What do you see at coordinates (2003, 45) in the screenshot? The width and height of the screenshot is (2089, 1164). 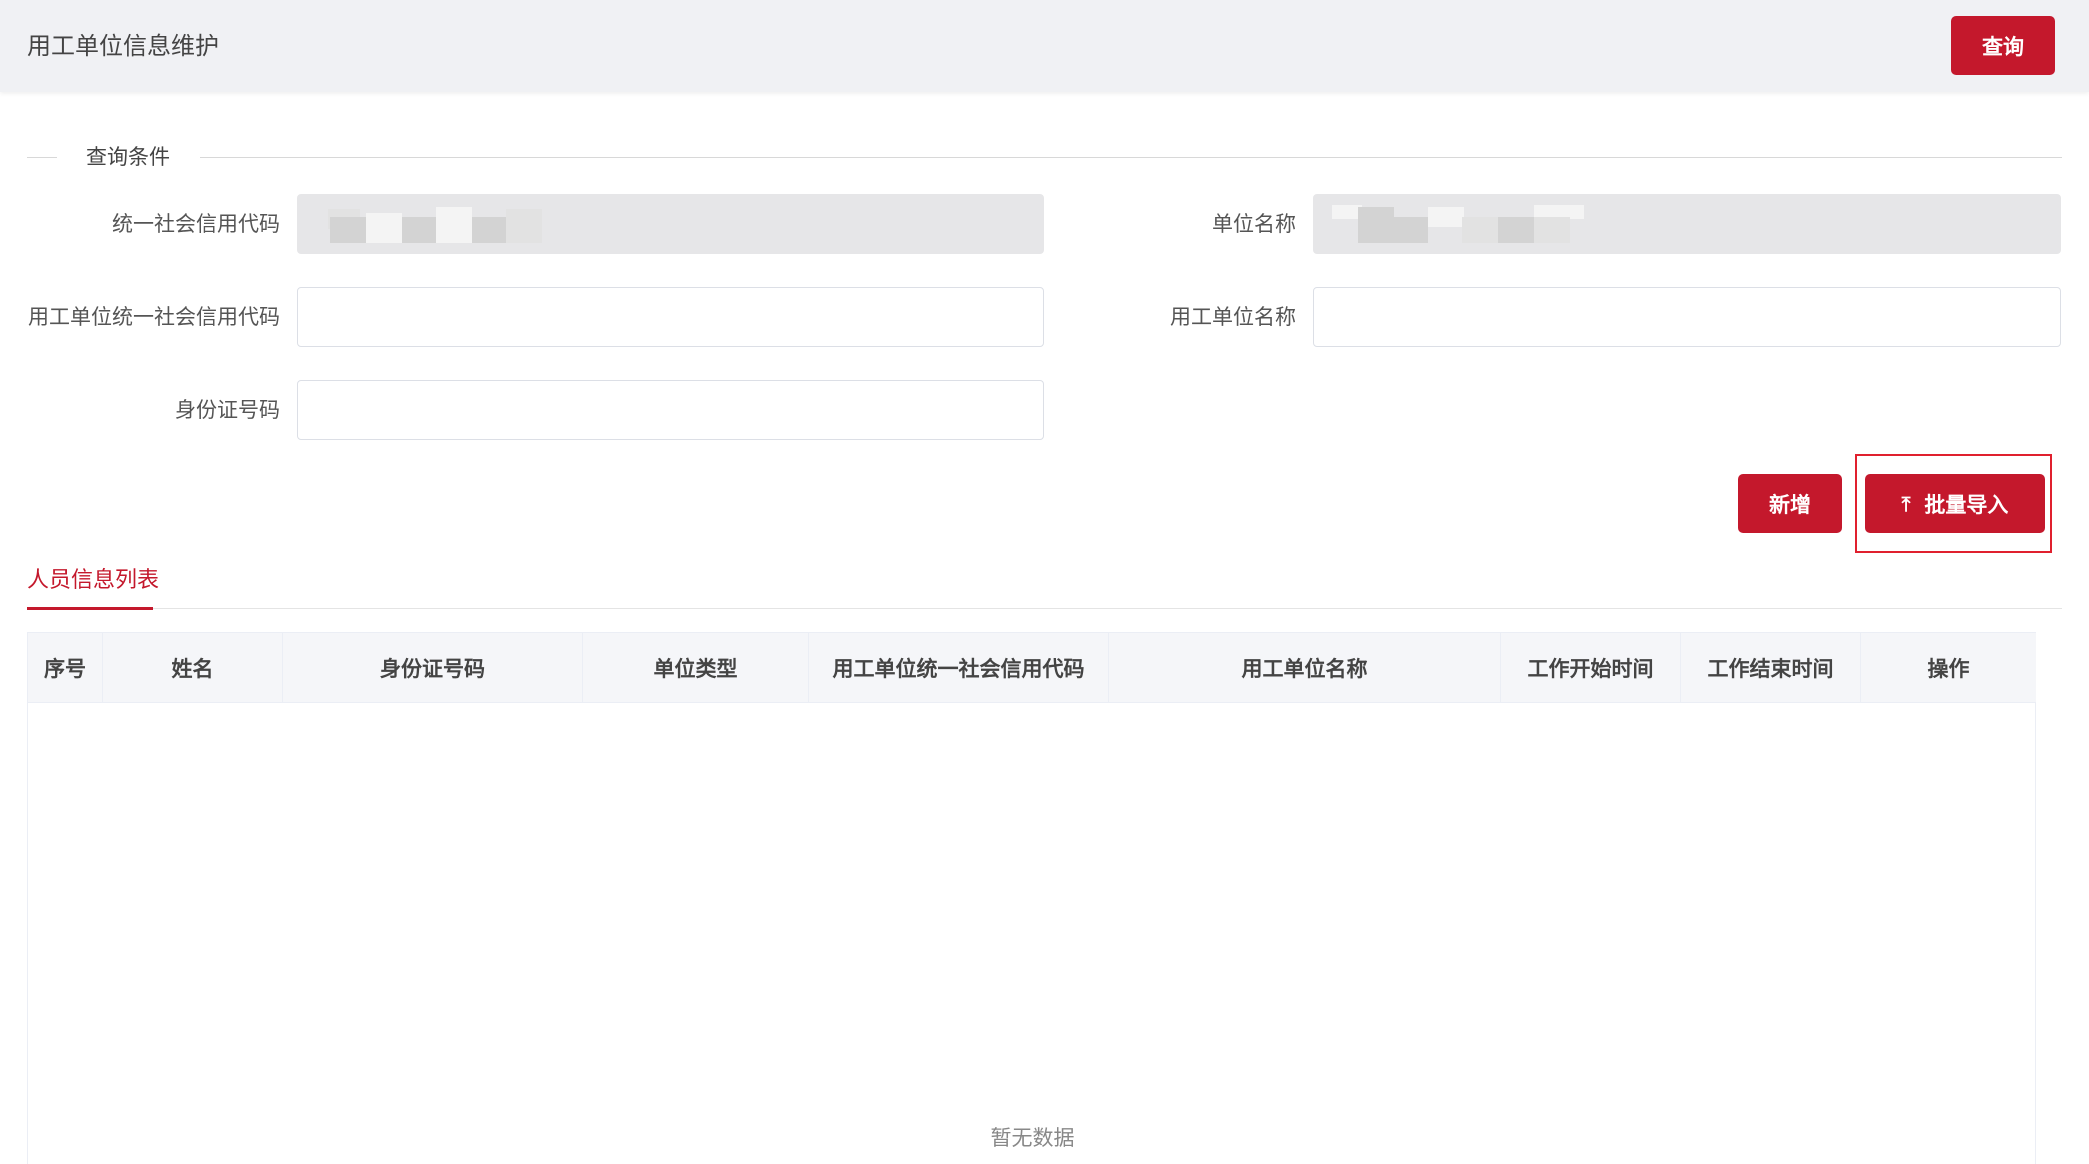 I see `query-button: 查询` at bounding box center [2003, 45].